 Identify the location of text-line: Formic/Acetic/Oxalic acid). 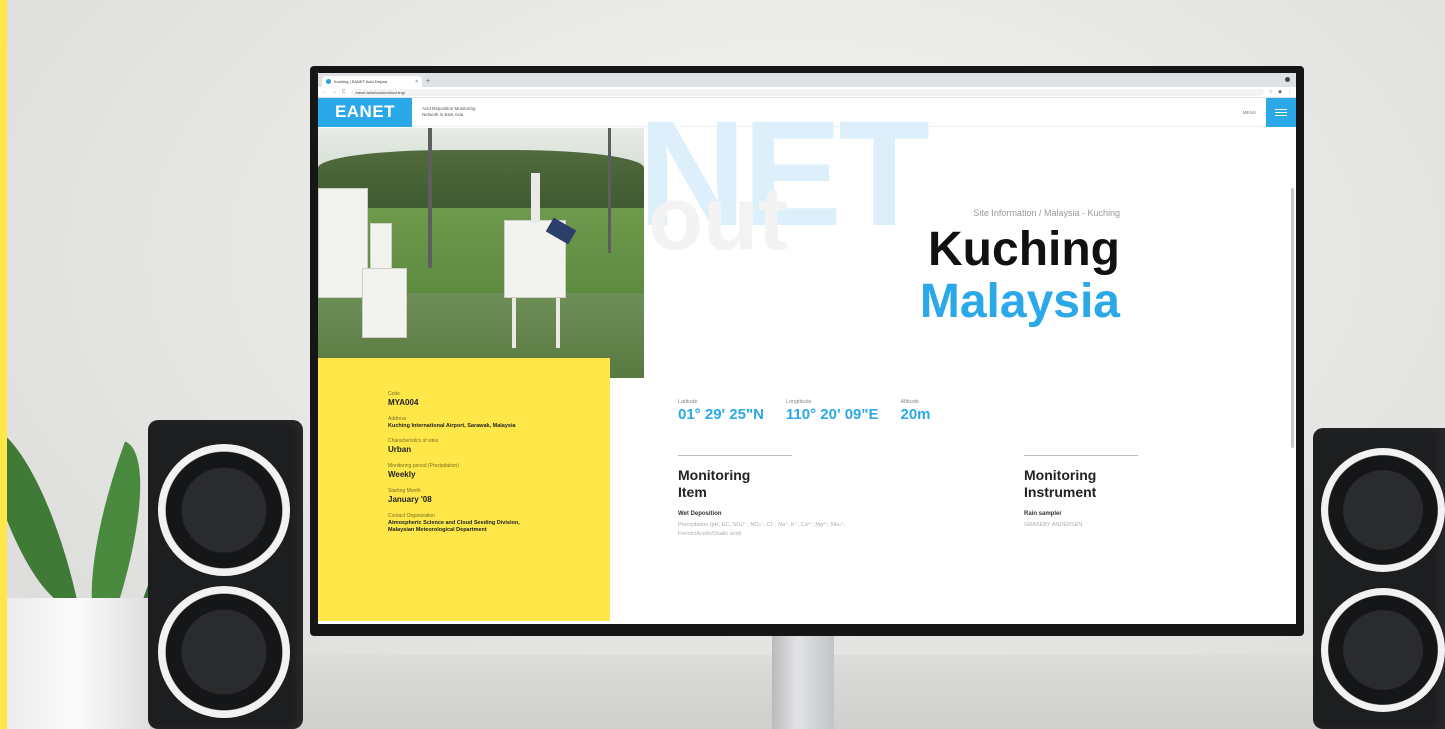
(710, 534).